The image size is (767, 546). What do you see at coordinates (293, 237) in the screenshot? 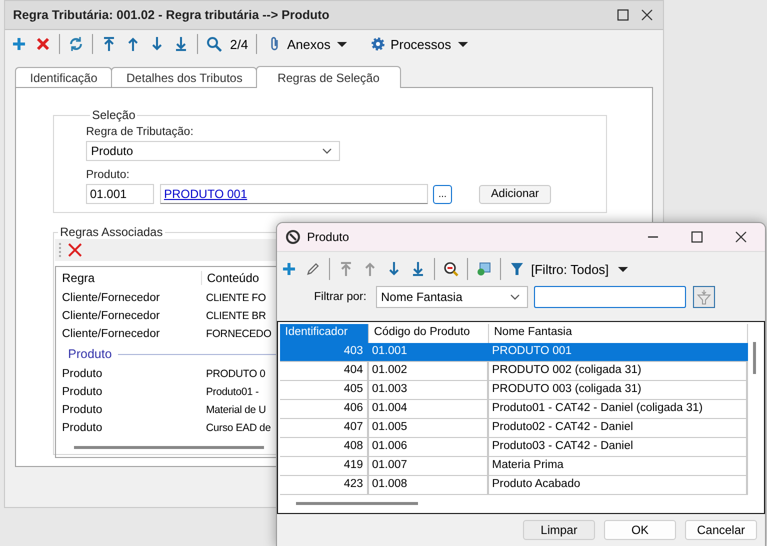
I see `dialog-logo-icon` at bounding box center [293, 237].